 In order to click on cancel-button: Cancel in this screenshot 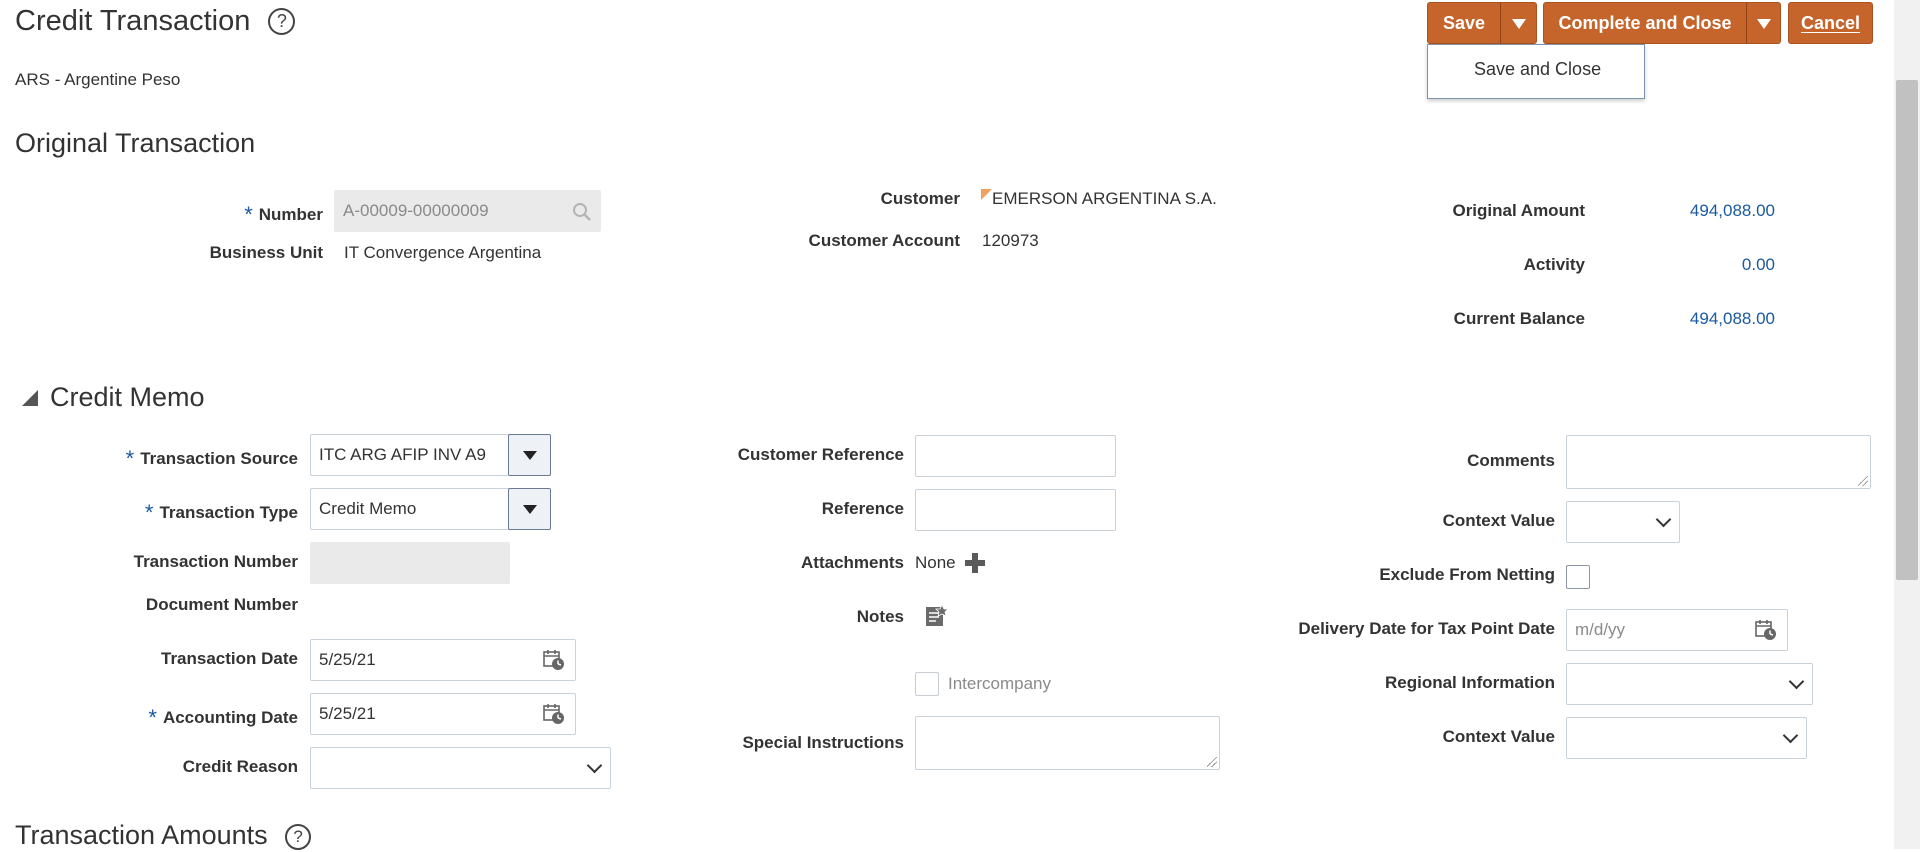, I will do `click(1830, 23)`.